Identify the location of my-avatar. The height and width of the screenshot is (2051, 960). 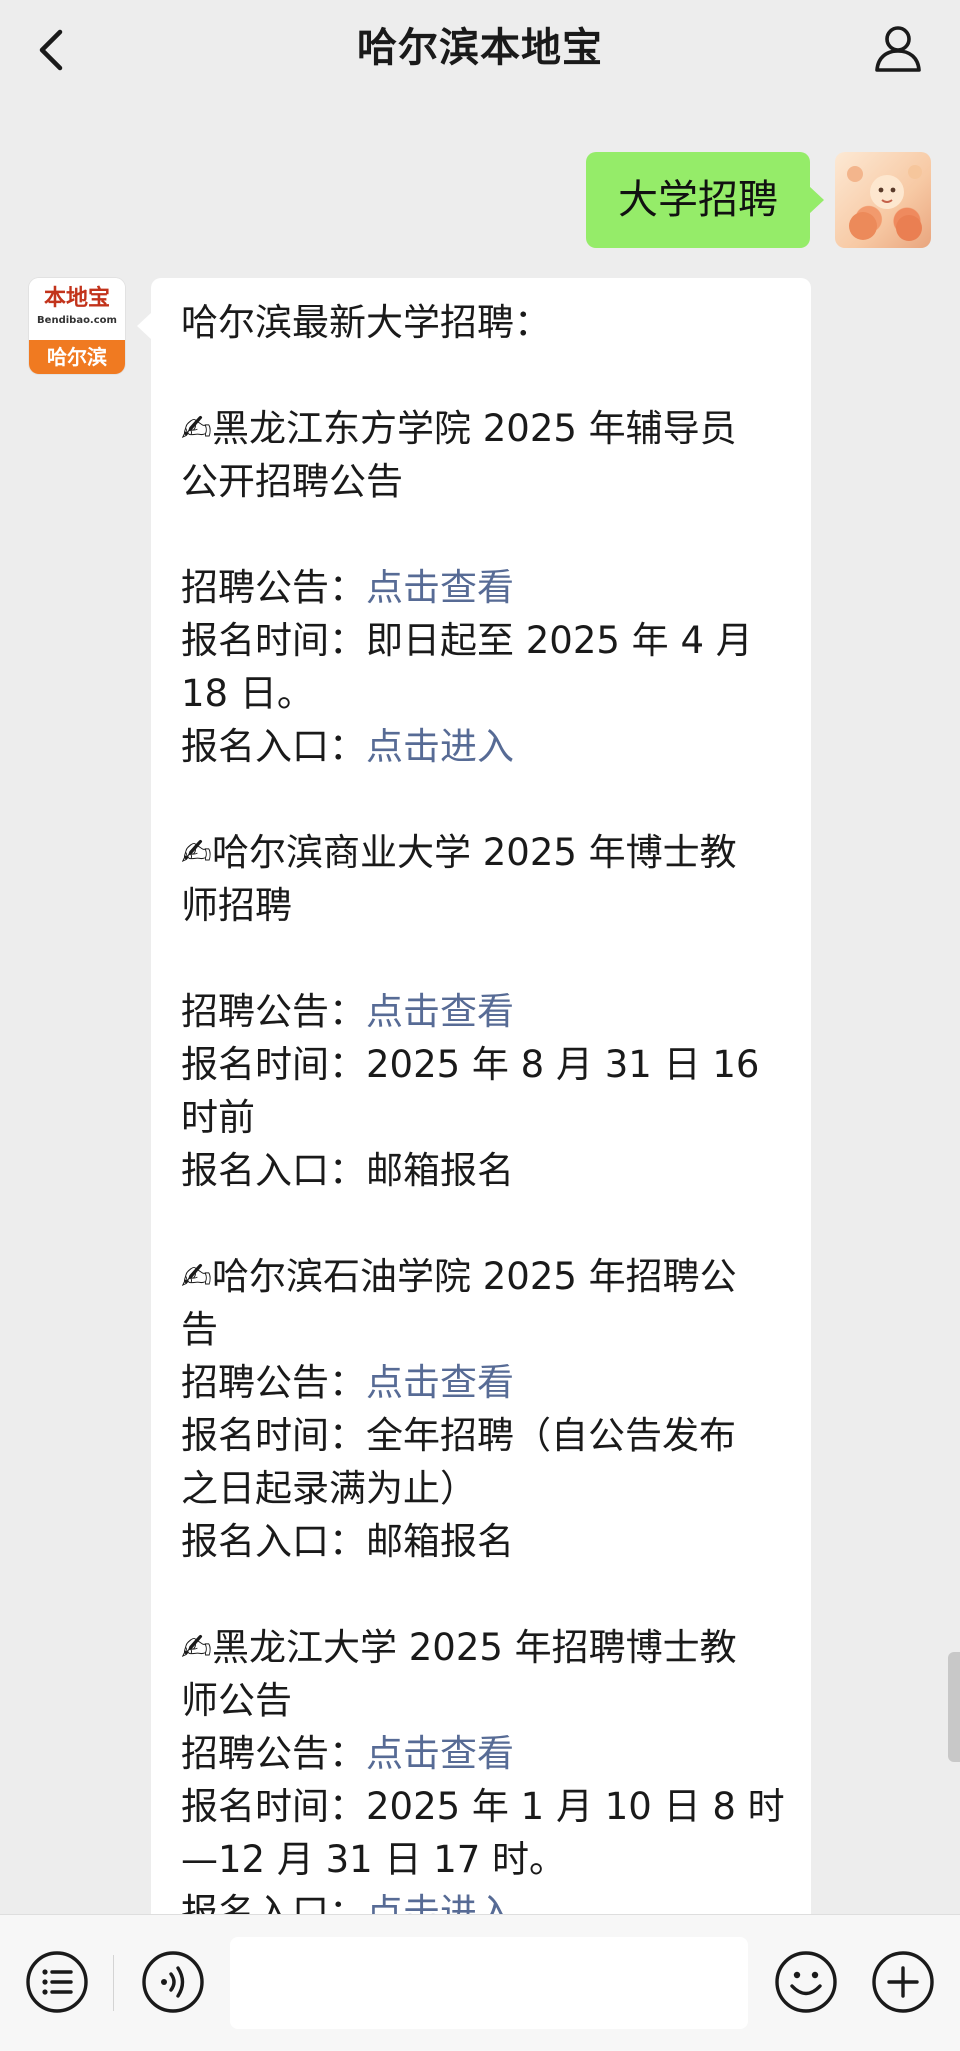
(883, 200).